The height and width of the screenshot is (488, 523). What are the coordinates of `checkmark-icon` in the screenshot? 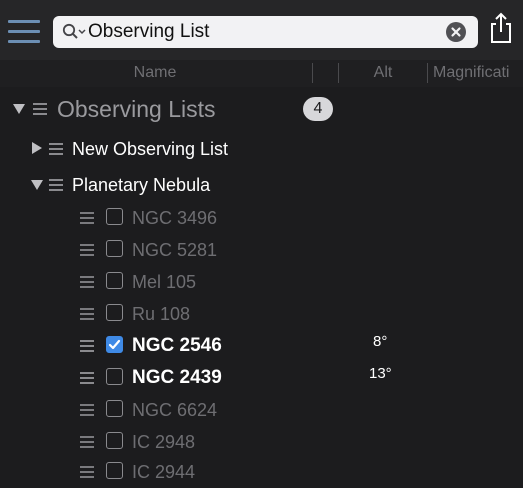 It's located at (114, 344).